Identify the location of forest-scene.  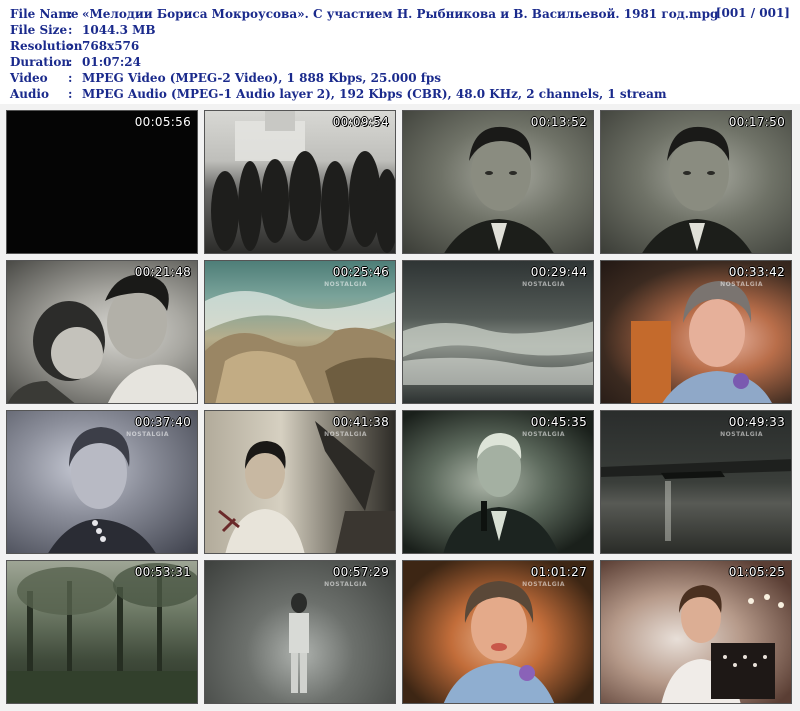
(102, 633).